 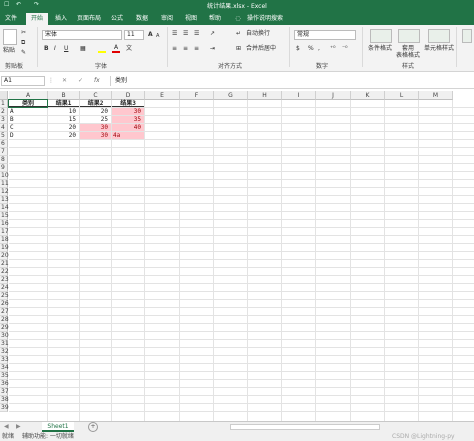 I want to click on align-middle-icon: ☰, so click(x=185, y=34).